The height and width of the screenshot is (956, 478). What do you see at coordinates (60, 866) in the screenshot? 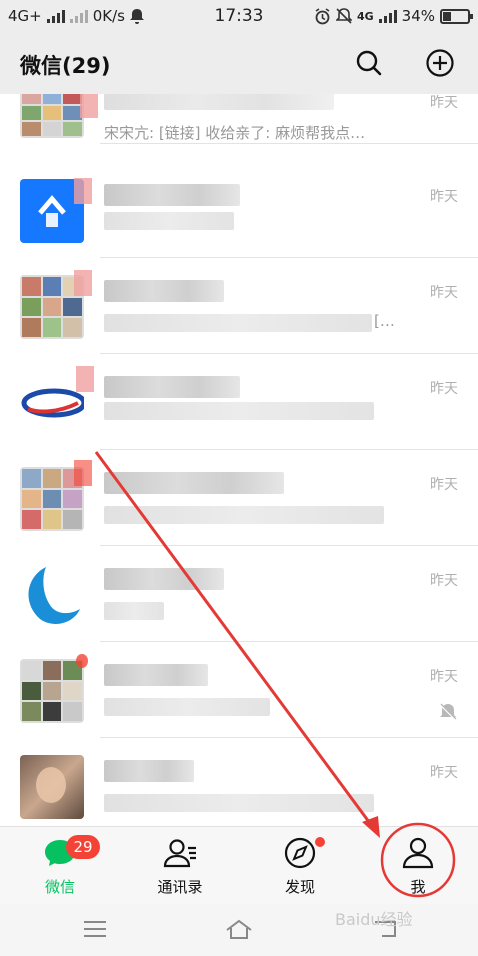
I see `tab-chats: 29 微信` at bounding box center [60, 866].